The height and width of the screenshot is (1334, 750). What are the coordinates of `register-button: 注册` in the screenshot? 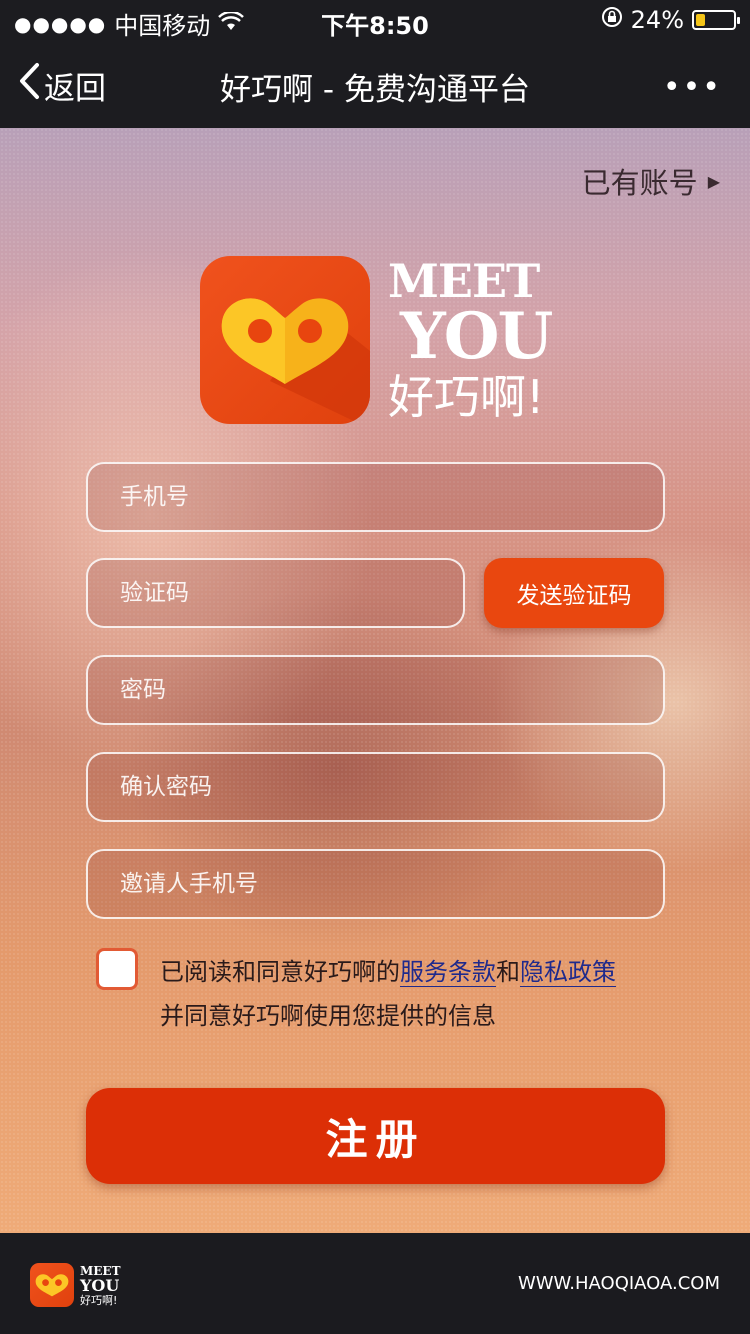 It's located at (375, 1136).